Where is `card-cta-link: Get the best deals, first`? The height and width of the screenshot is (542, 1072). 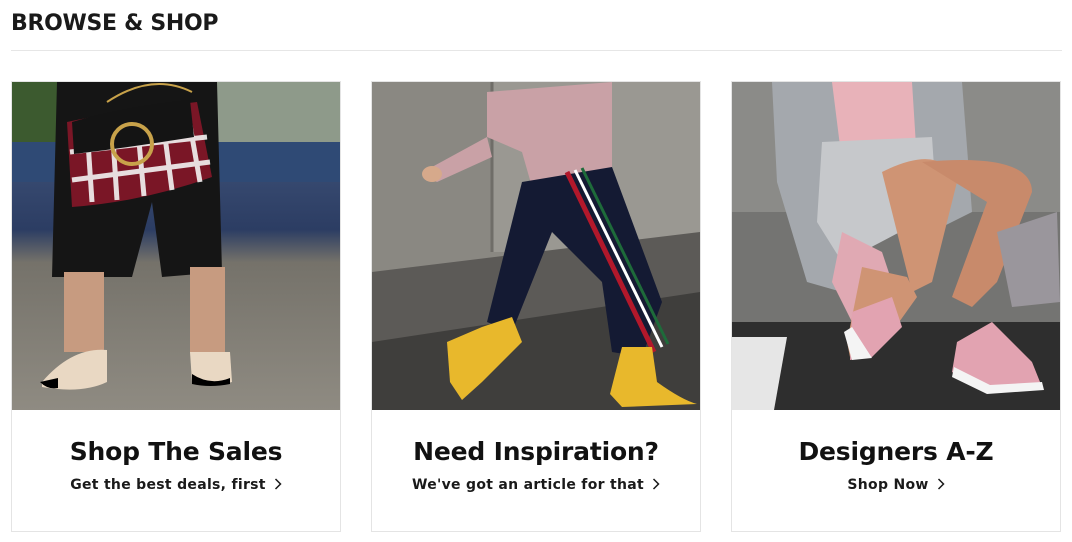 card-cta-link: Get the best deals, first is located at coordinates (176, 485).